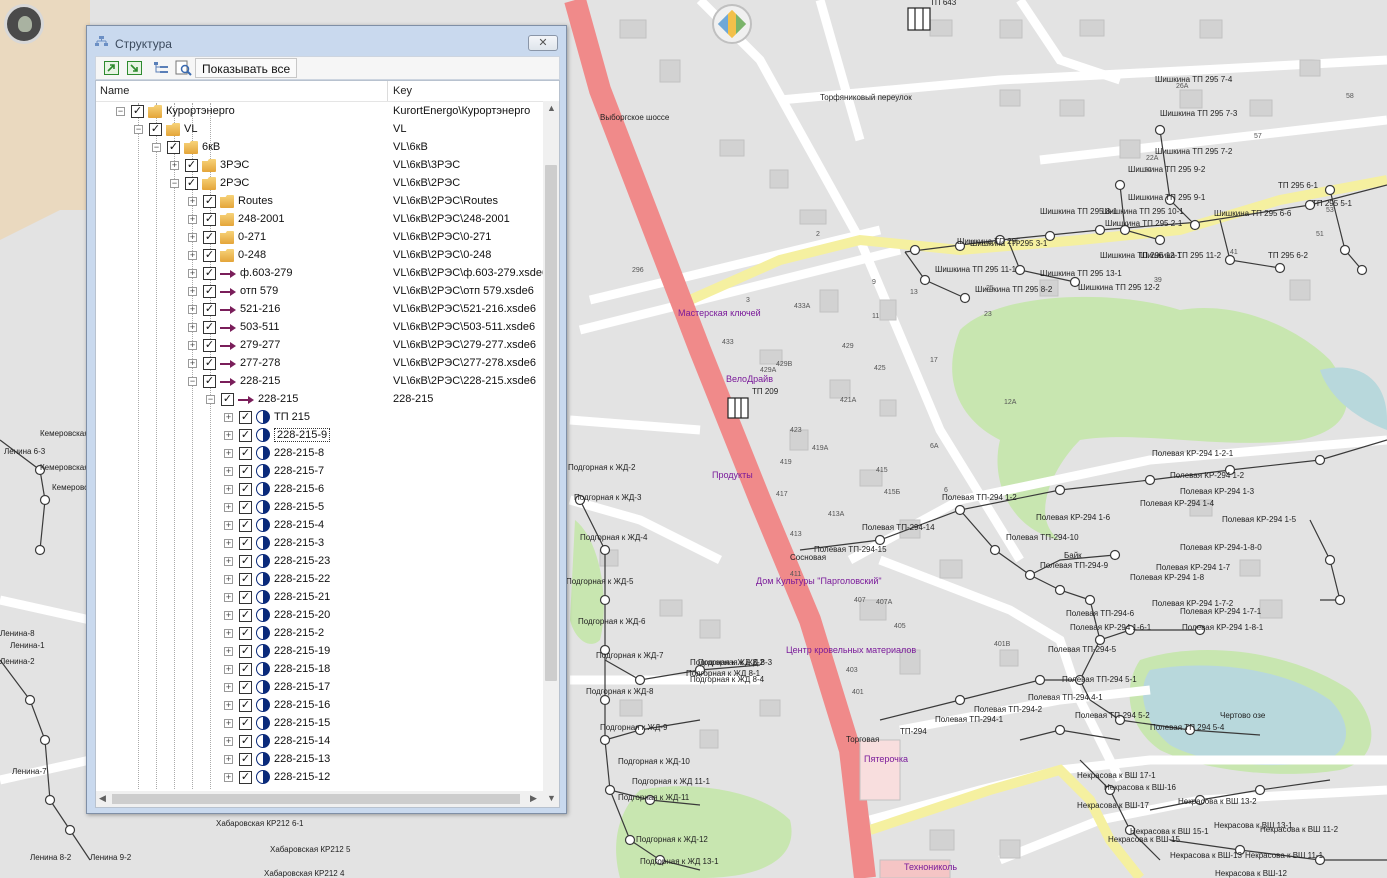 The width and height of the screenshot is (1387, 878). What do you see at coordinates (102, 798) in the screenshot?
I see `scroll-left-arrow-icon: ◀` at bounding box center [102, 798].